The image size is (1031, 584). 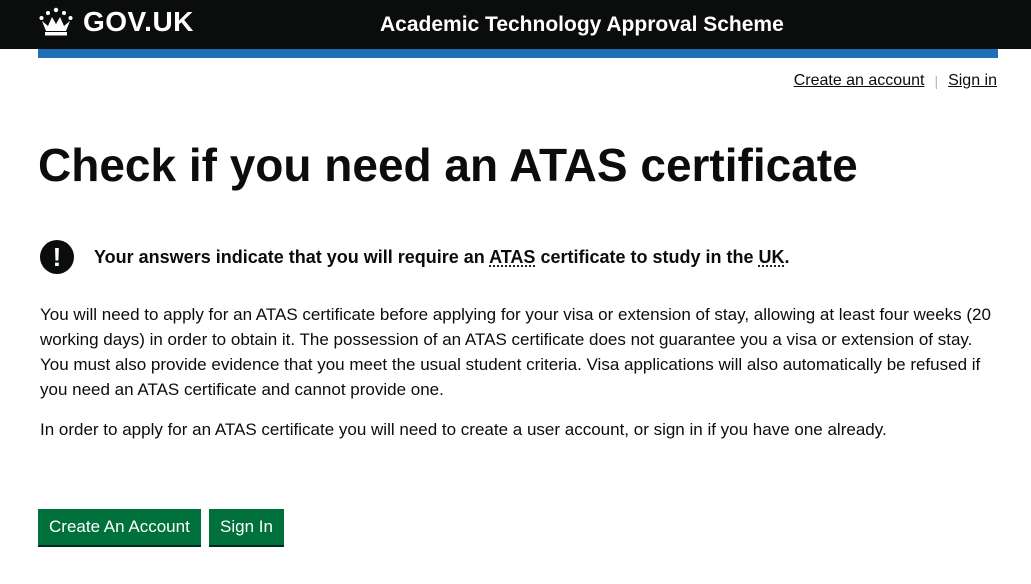 I want to click on page-title: Check if you need an ATAS certificate, so click(x=448, y=165).